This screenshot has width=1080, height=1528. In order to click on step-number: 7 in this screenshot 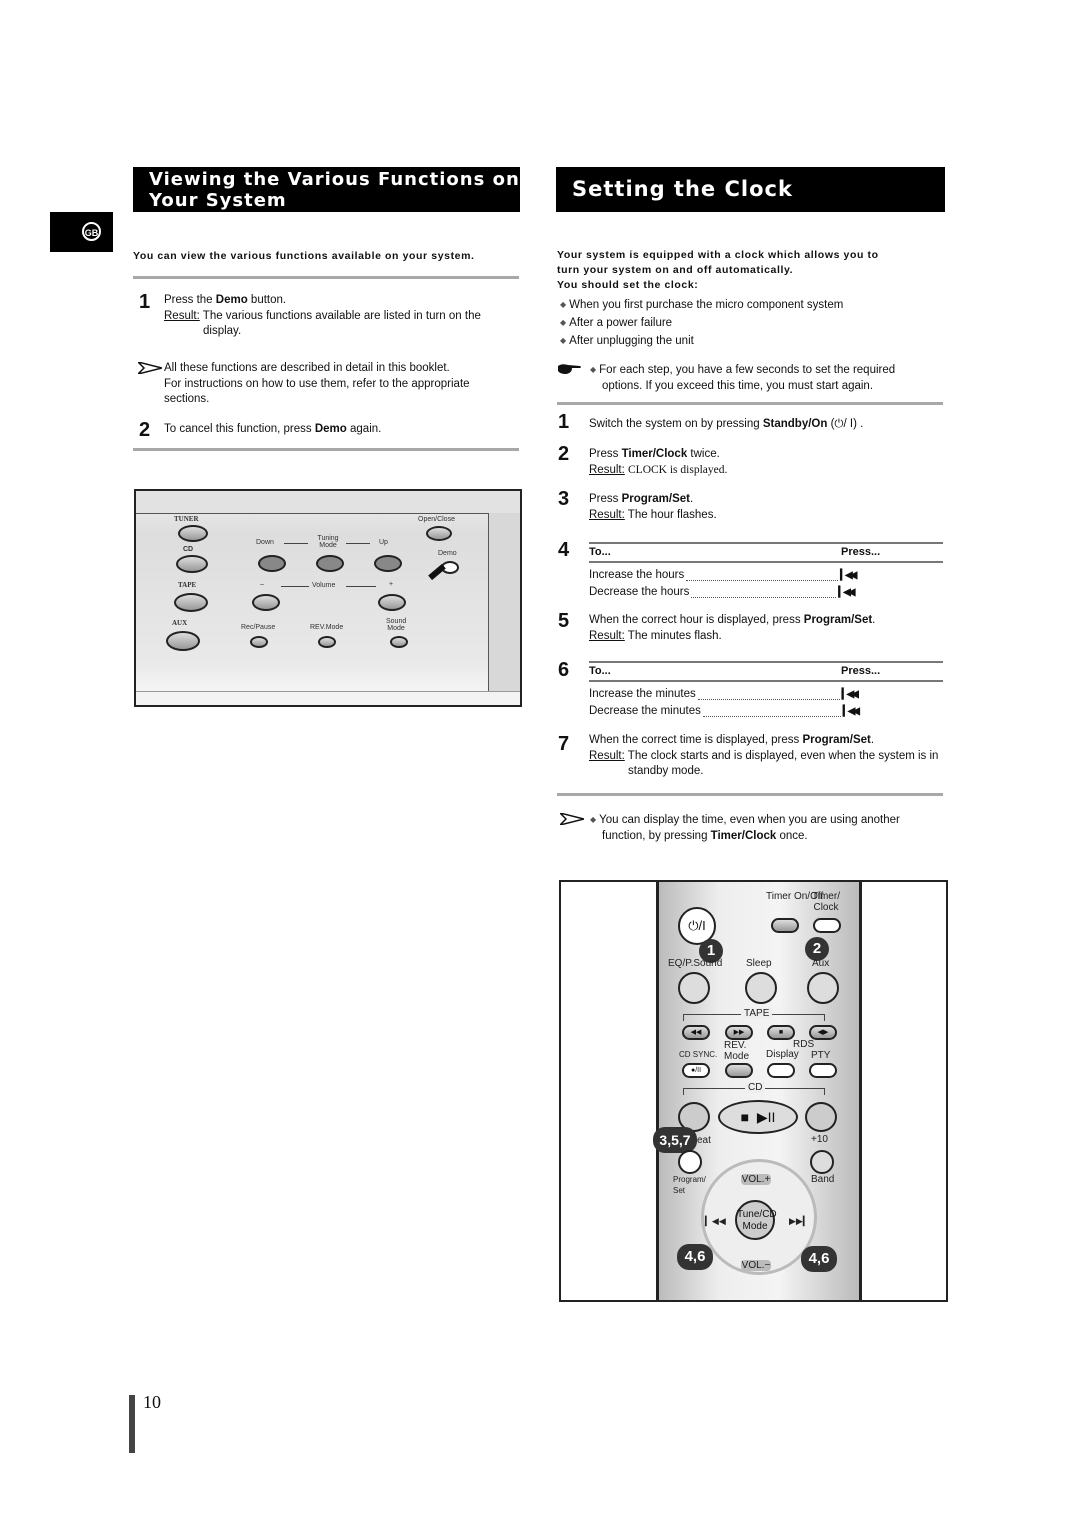, I will do `click(564, 744)`.